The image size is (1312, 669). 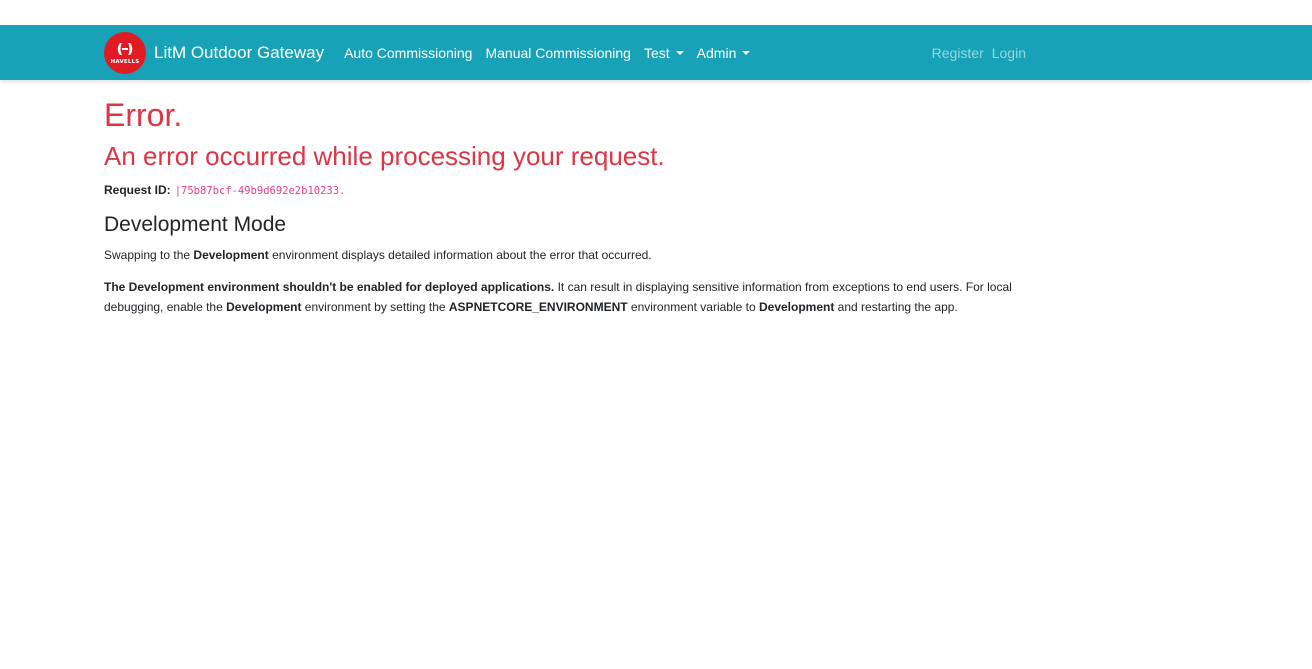 What do you see at coordinates (1009, 53) in the screenshot?
I see `login-link: Login` at bounding box center [1009, 53].